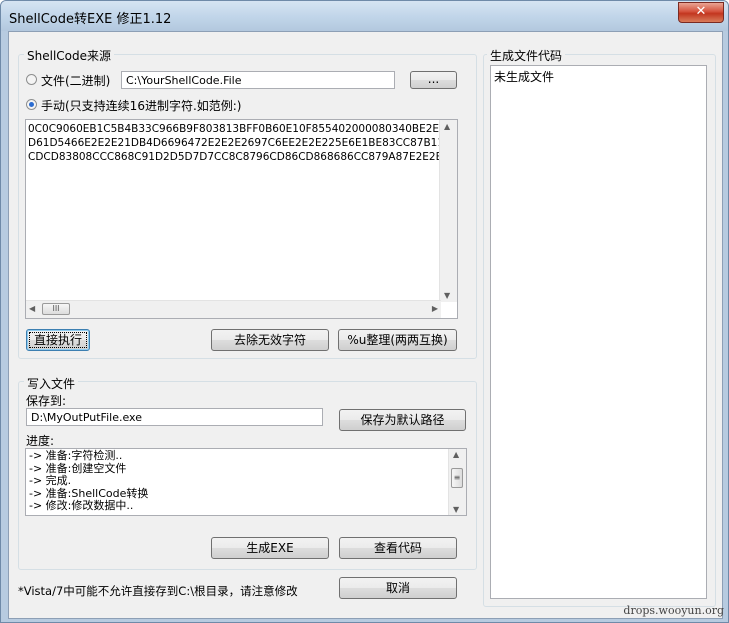 The height and width of the screenshot is (623, 729). Describe the element at coordinates (90, 19) in the screenshot. I see `window-title: ShellCode转EXE 修正1.12` at that location.